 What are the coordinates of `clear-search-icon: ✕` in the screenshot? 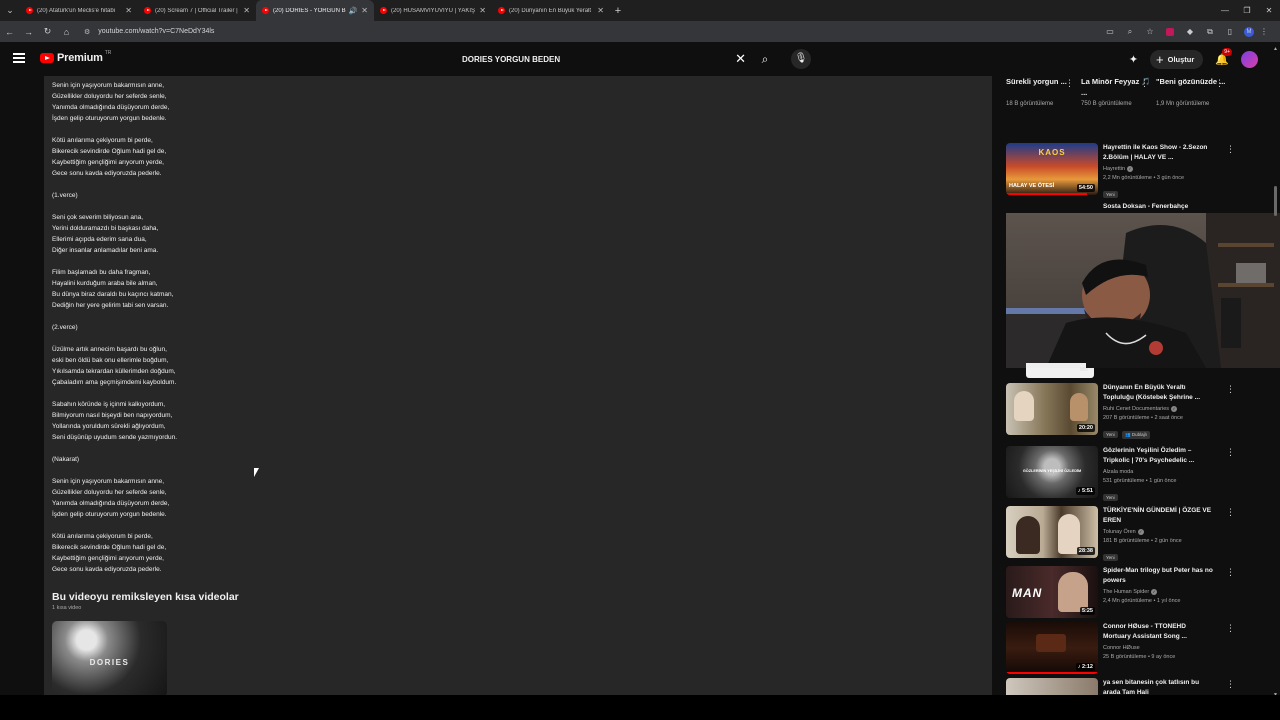 It's located at (740, 59).